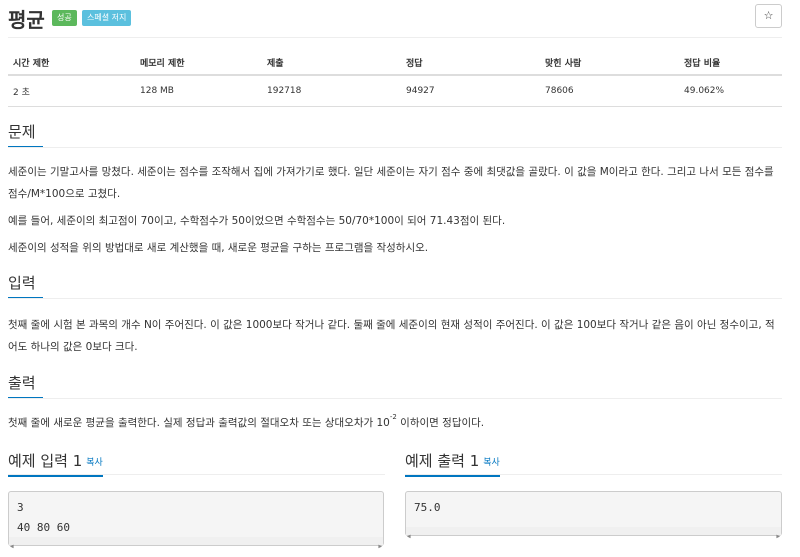  I want to click on copy-sample-output-button: 복사, so click(491, 463).